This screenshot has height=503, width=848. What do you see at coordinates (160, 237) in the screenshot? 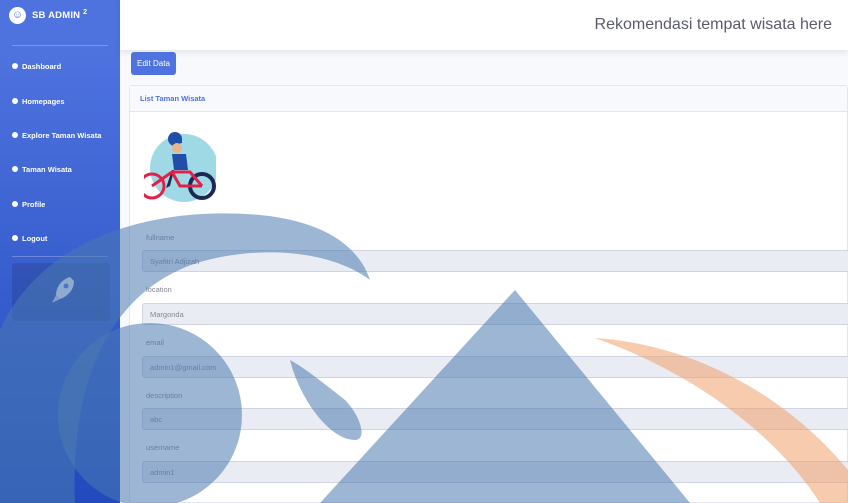
I see `field-label-fullname: fullname` at bounding box center [160, 237].